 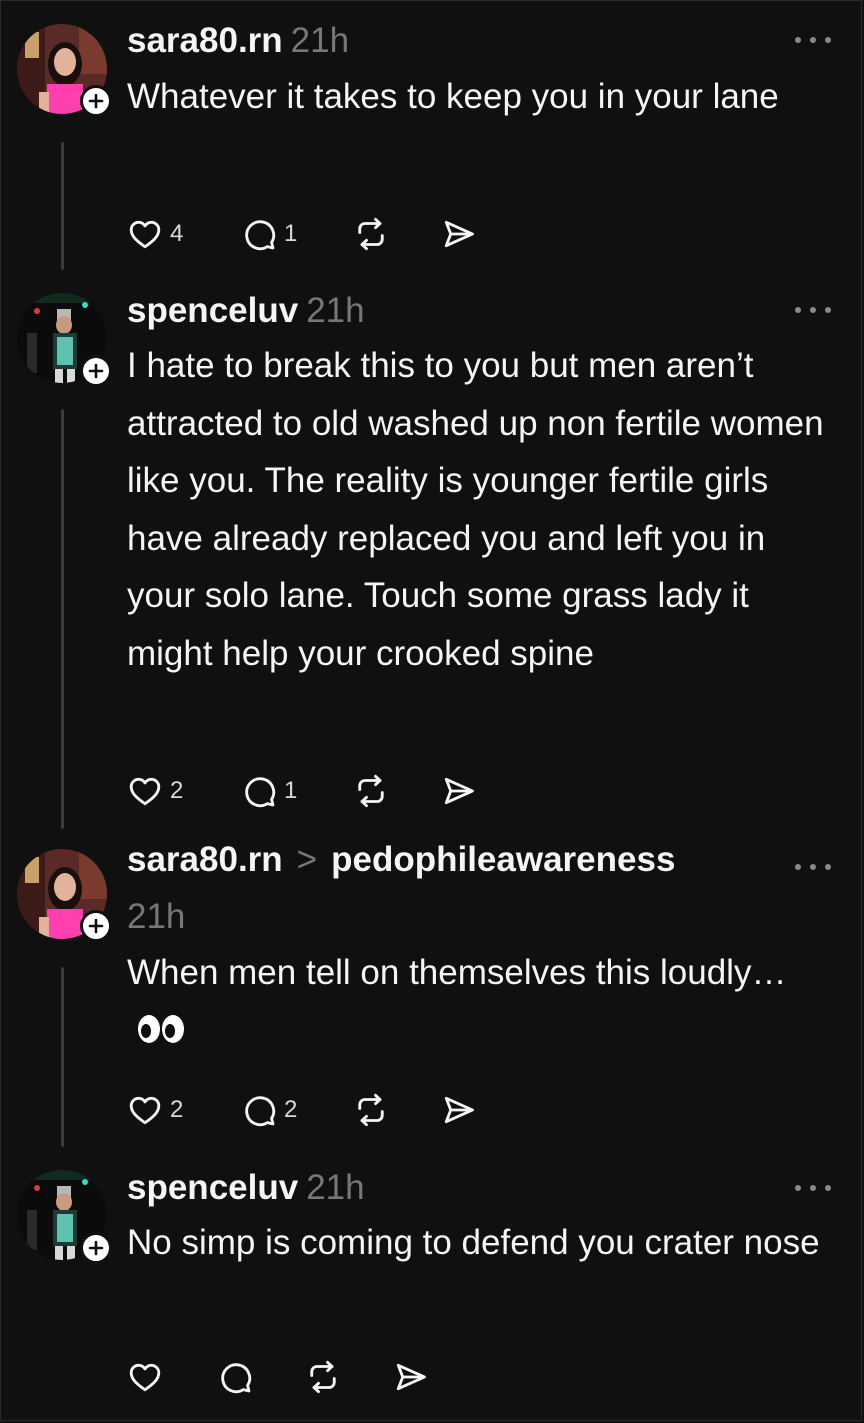 I want to click on reply-button: 2, so click(x=268, y=1110).